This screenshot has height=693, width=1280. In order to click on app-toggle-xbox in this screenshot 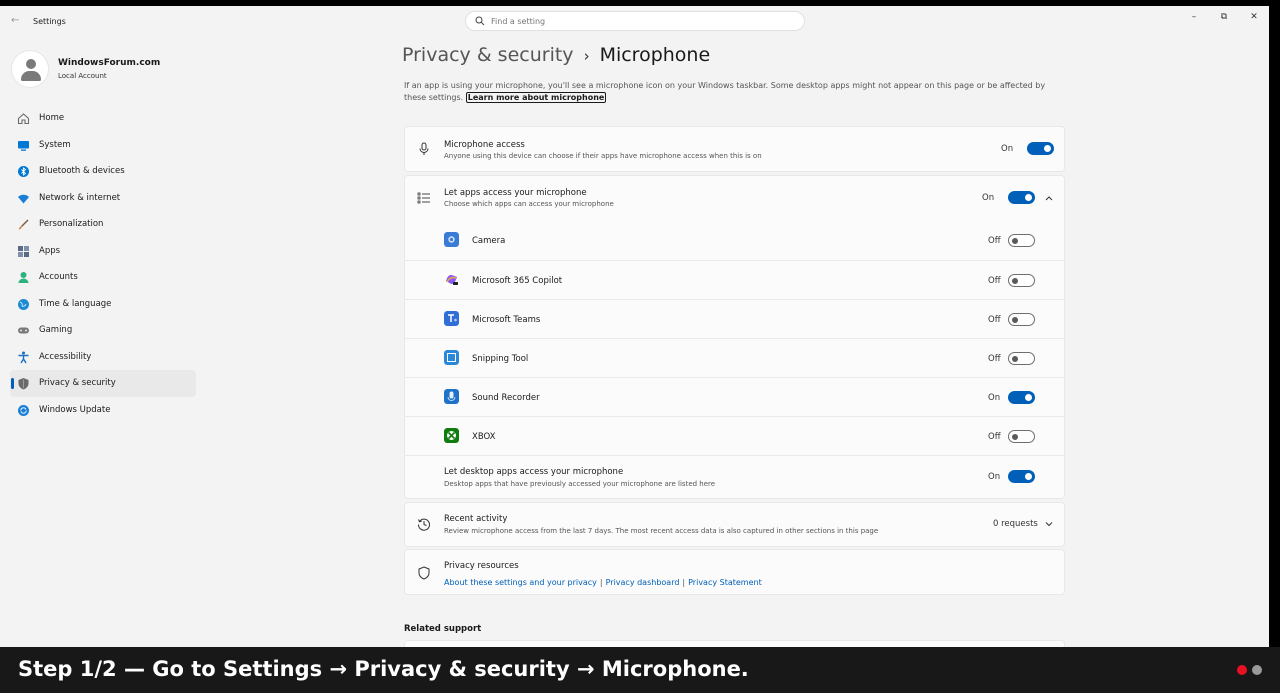, I will do `click(1021, 436)`.